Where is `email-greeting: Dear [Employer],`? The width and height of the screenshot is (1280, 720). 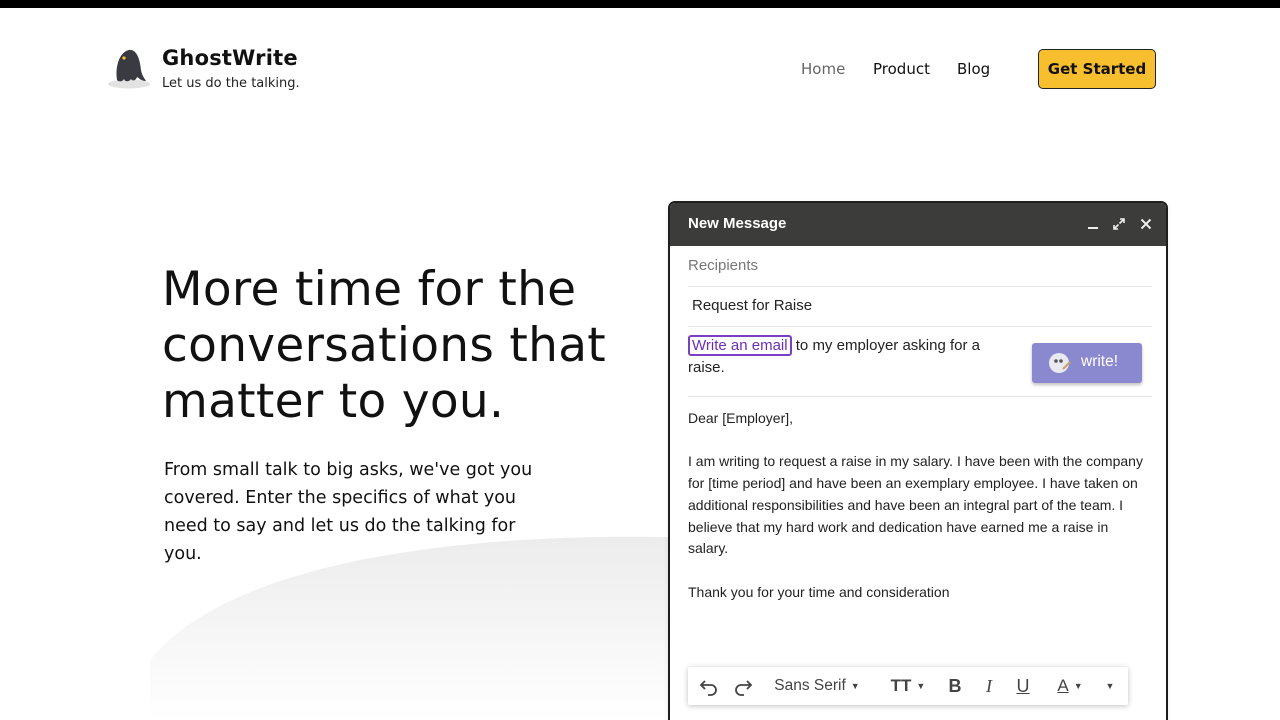
email-greeting: Dear [Employer], is located at coordinates (741, 418).